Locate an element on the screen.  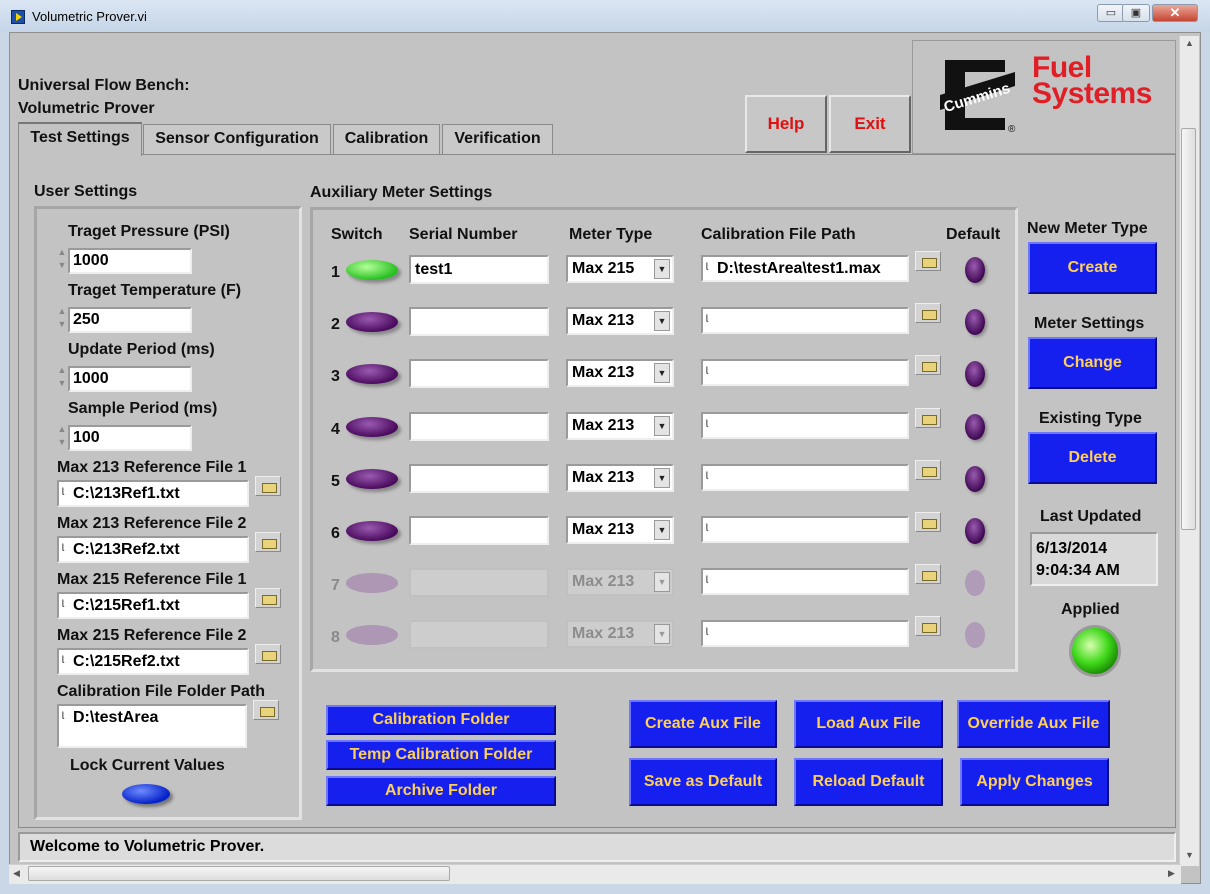
meter-type-select: Max 215 ▼ is located at coordinates (620, 269).